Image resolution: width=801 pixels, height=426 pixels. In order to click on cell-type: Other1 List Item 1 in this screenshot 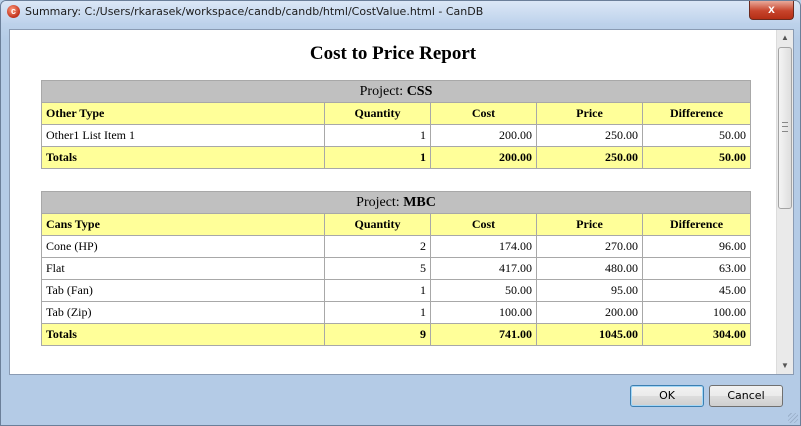, I will do `click(183, 135)`.